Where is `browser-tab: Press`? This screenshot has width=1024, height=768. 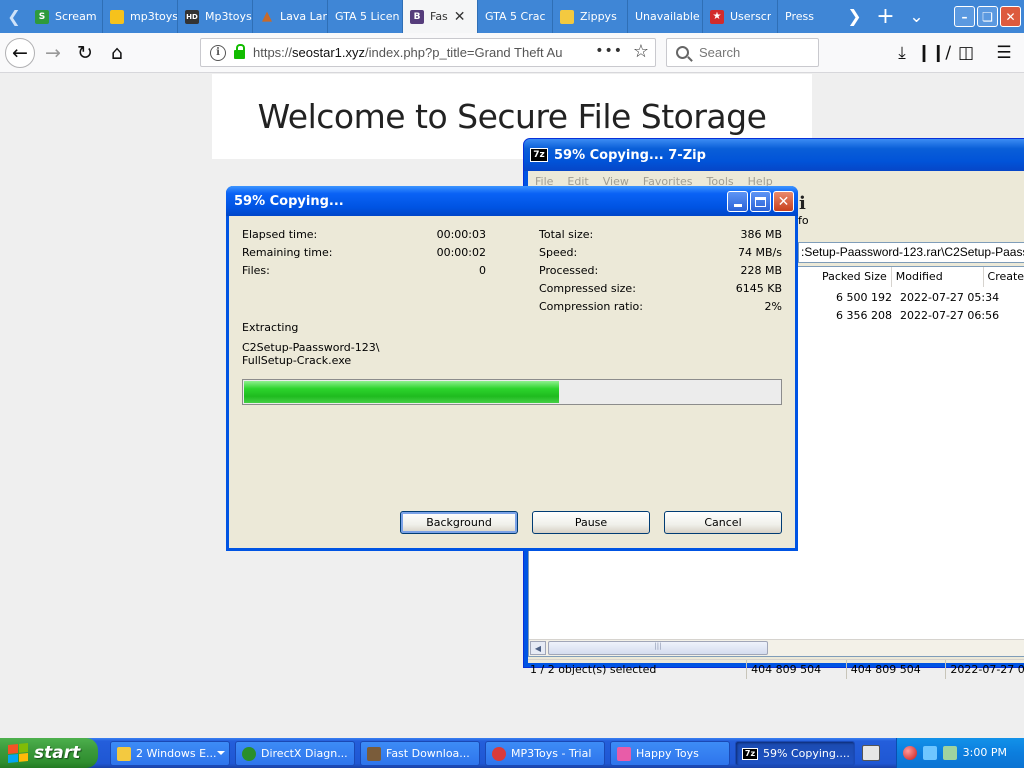
browser-tab: Press is located at coordinates (797, 16).